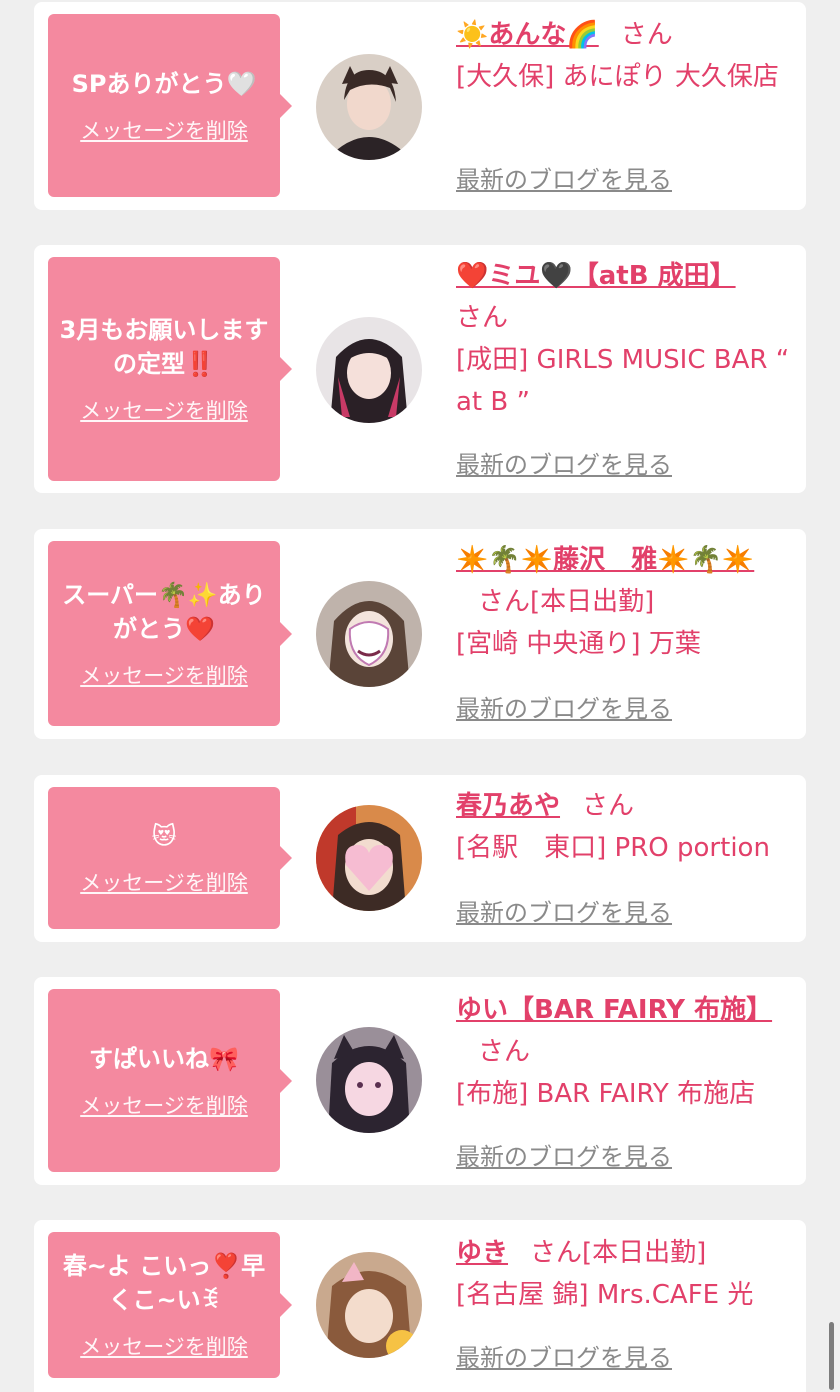  Describe the element at coordinates (164, 1283) in the screenshot. I see `message-text: 春~よ こいっ❣️早くこ~いꉂ` at that location.